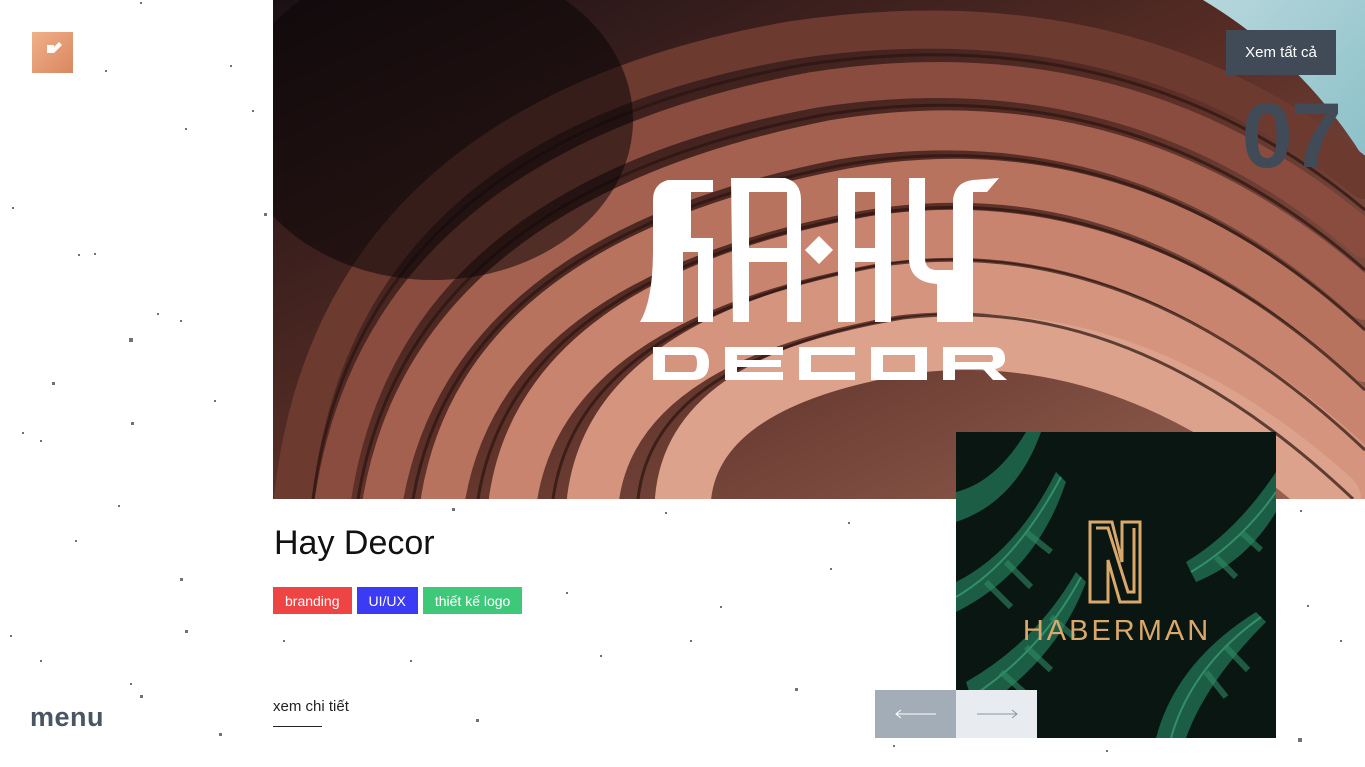 The image size is (1365, 767). Describe the element at coordinates (387, 600) in the screenshot. I see `tag-ui-ux: UI/UX` at that location.